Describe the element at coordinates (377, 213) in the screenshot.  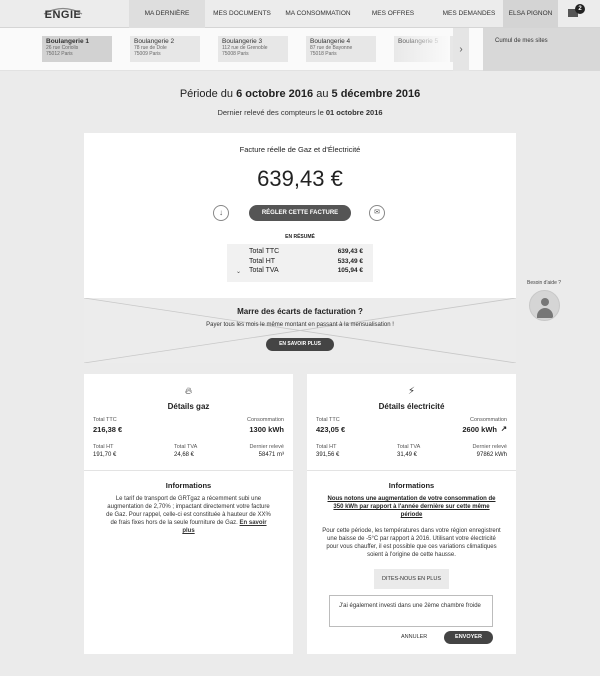
I see `email-icon: ✉` at that location.